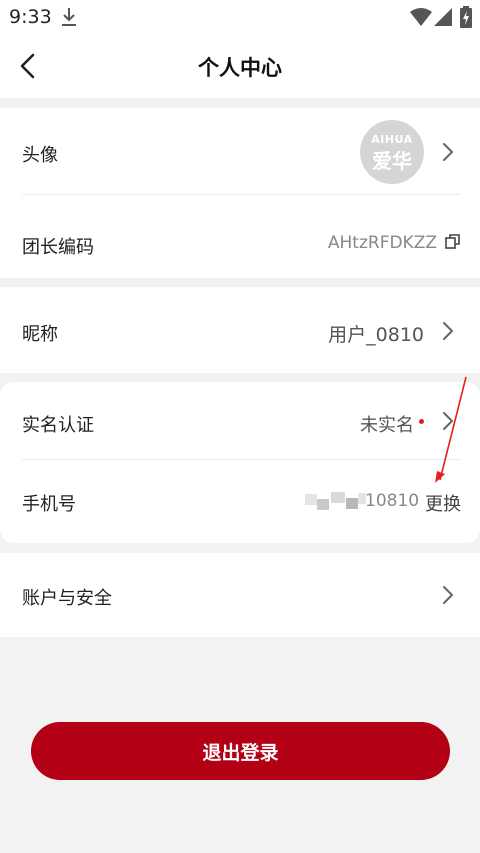 This screenshot has height=853, width=480. I want to click on verification-row: 实名认证 未实名, so click(240, 420).